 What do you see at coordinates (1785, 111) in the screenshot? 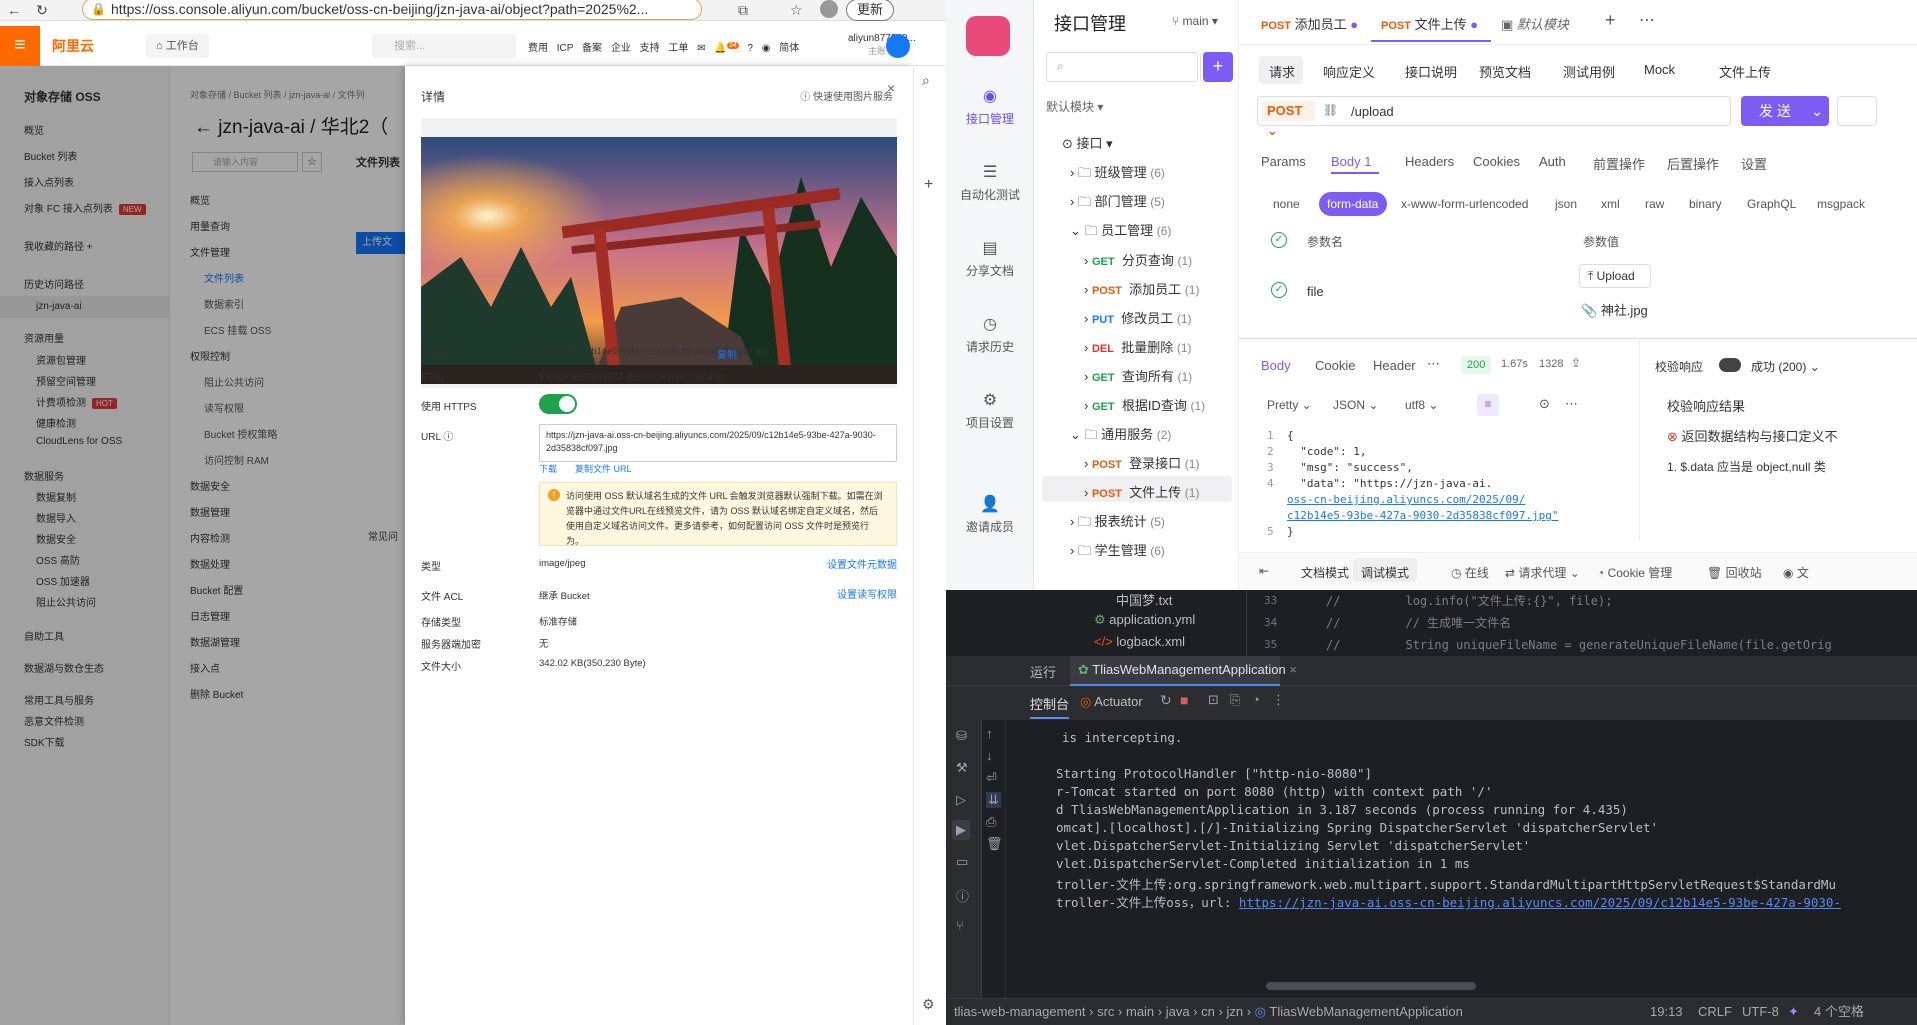
I see `send-button: 发 送 ⌄` at bounding box center [1785, 111].